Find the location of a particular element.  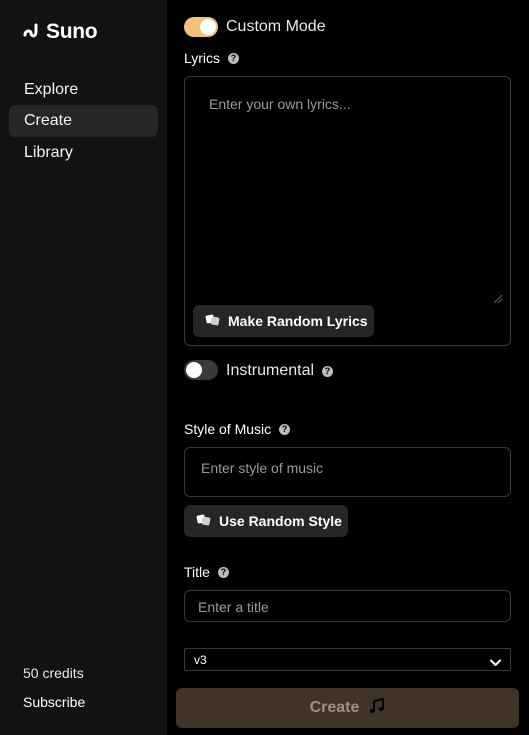

create-button-label: Create is located at coordinates (334, 707).